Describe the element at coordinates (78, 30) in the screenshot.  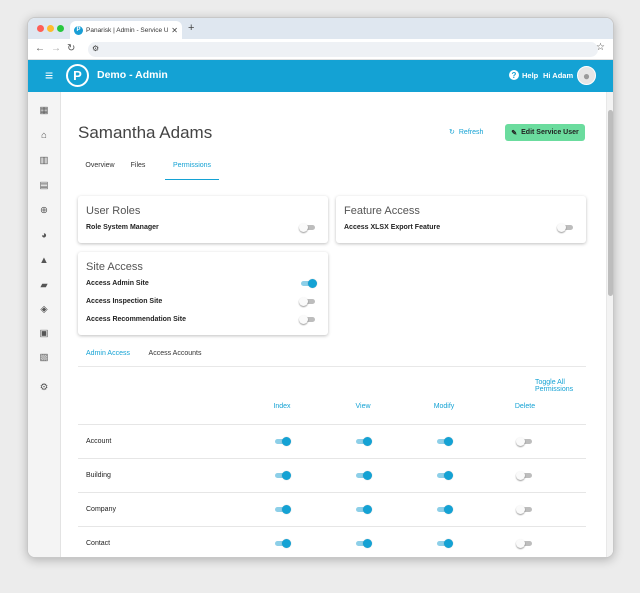
I see `favicon-icon: P` at that location.